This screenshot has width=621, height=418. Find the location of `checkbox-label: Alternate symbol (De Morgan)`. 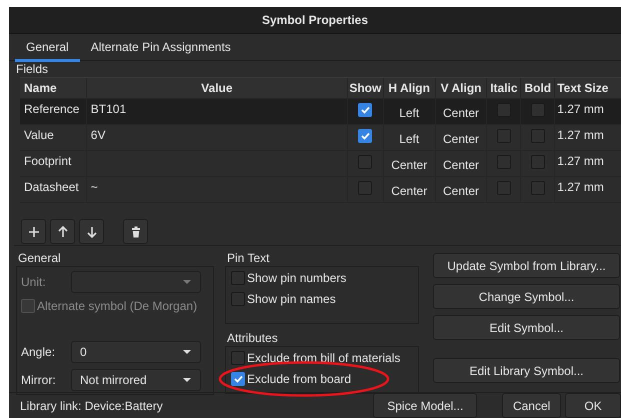

checkbox-label: Alternate symbol (De Morgan) is located at coordinates (117, 305).